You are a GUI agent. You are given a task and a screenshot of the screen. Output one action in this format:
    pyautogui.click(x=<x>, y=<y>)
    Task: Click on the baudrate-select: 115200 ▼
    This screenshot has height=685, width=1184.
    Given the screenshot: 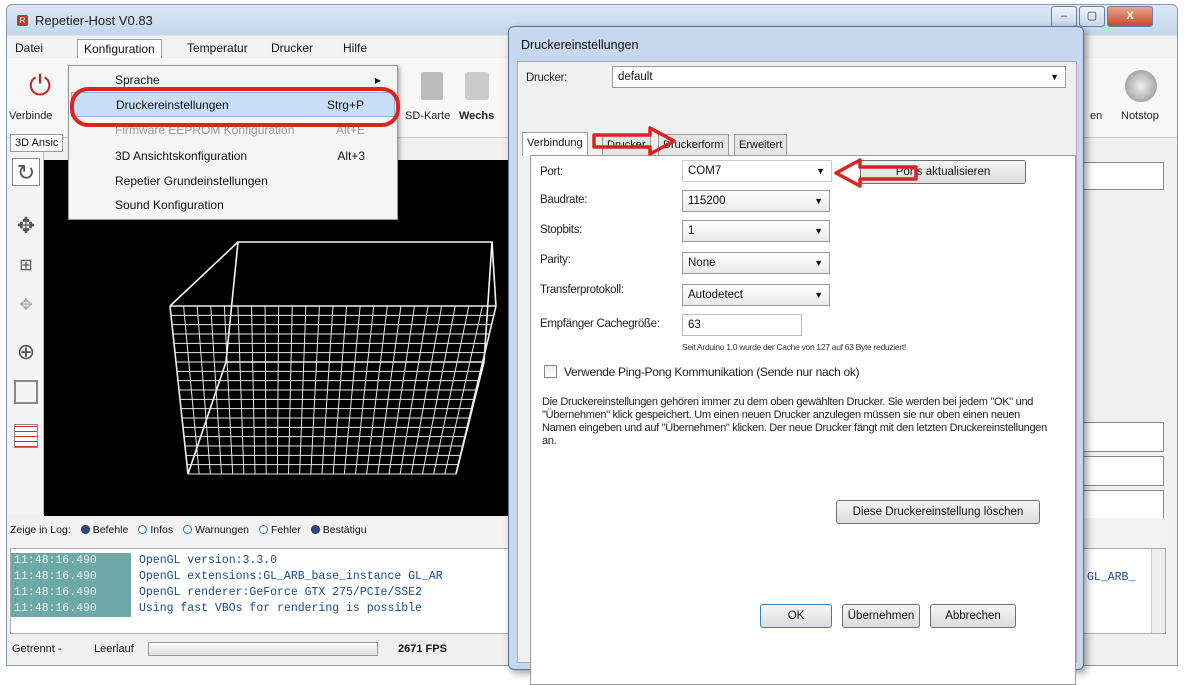 What is the action you would take?
    pyautogui.click(x=756, y=201)
    